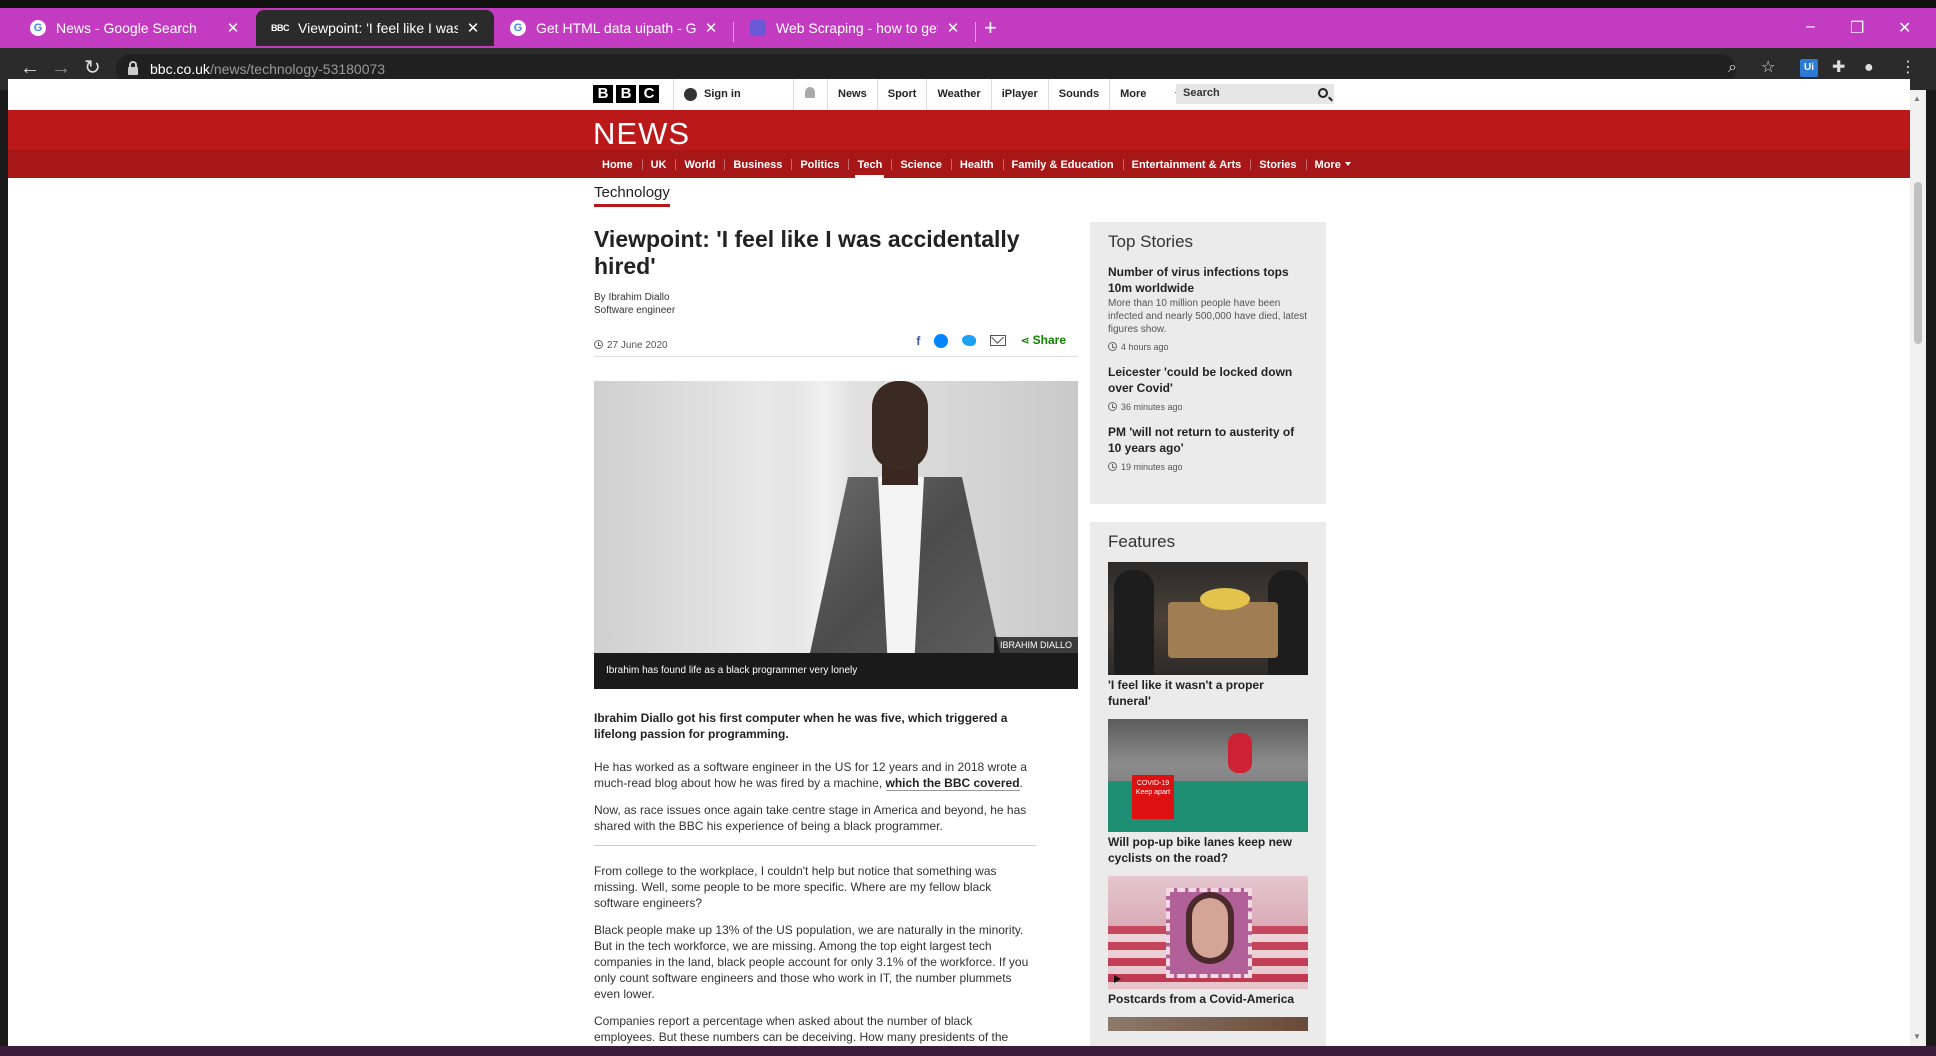  What do you see at coordinates (1062, 164) in the screenshot?
I see `news-nav-family-education: Family & Education` at bounding box center [1062, 164].